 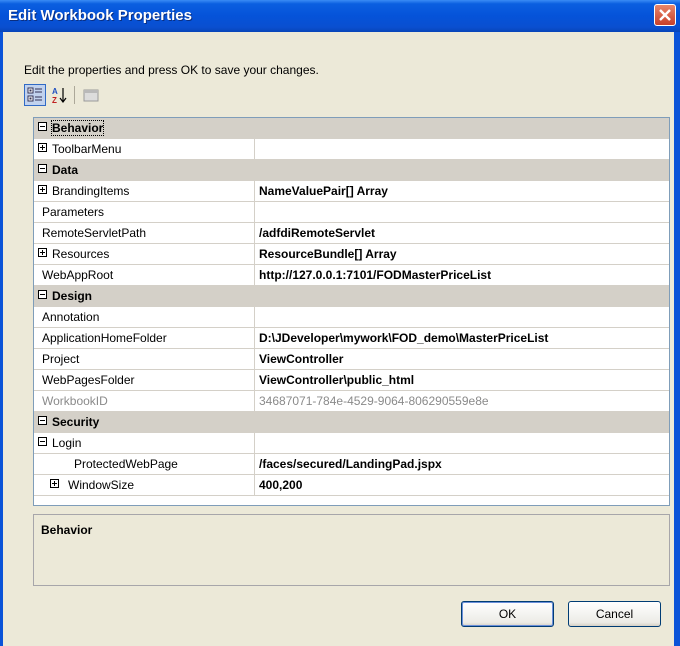 I want to click on property-row: Resources ResourceBundle[] Array, so click(x=351, y=254).